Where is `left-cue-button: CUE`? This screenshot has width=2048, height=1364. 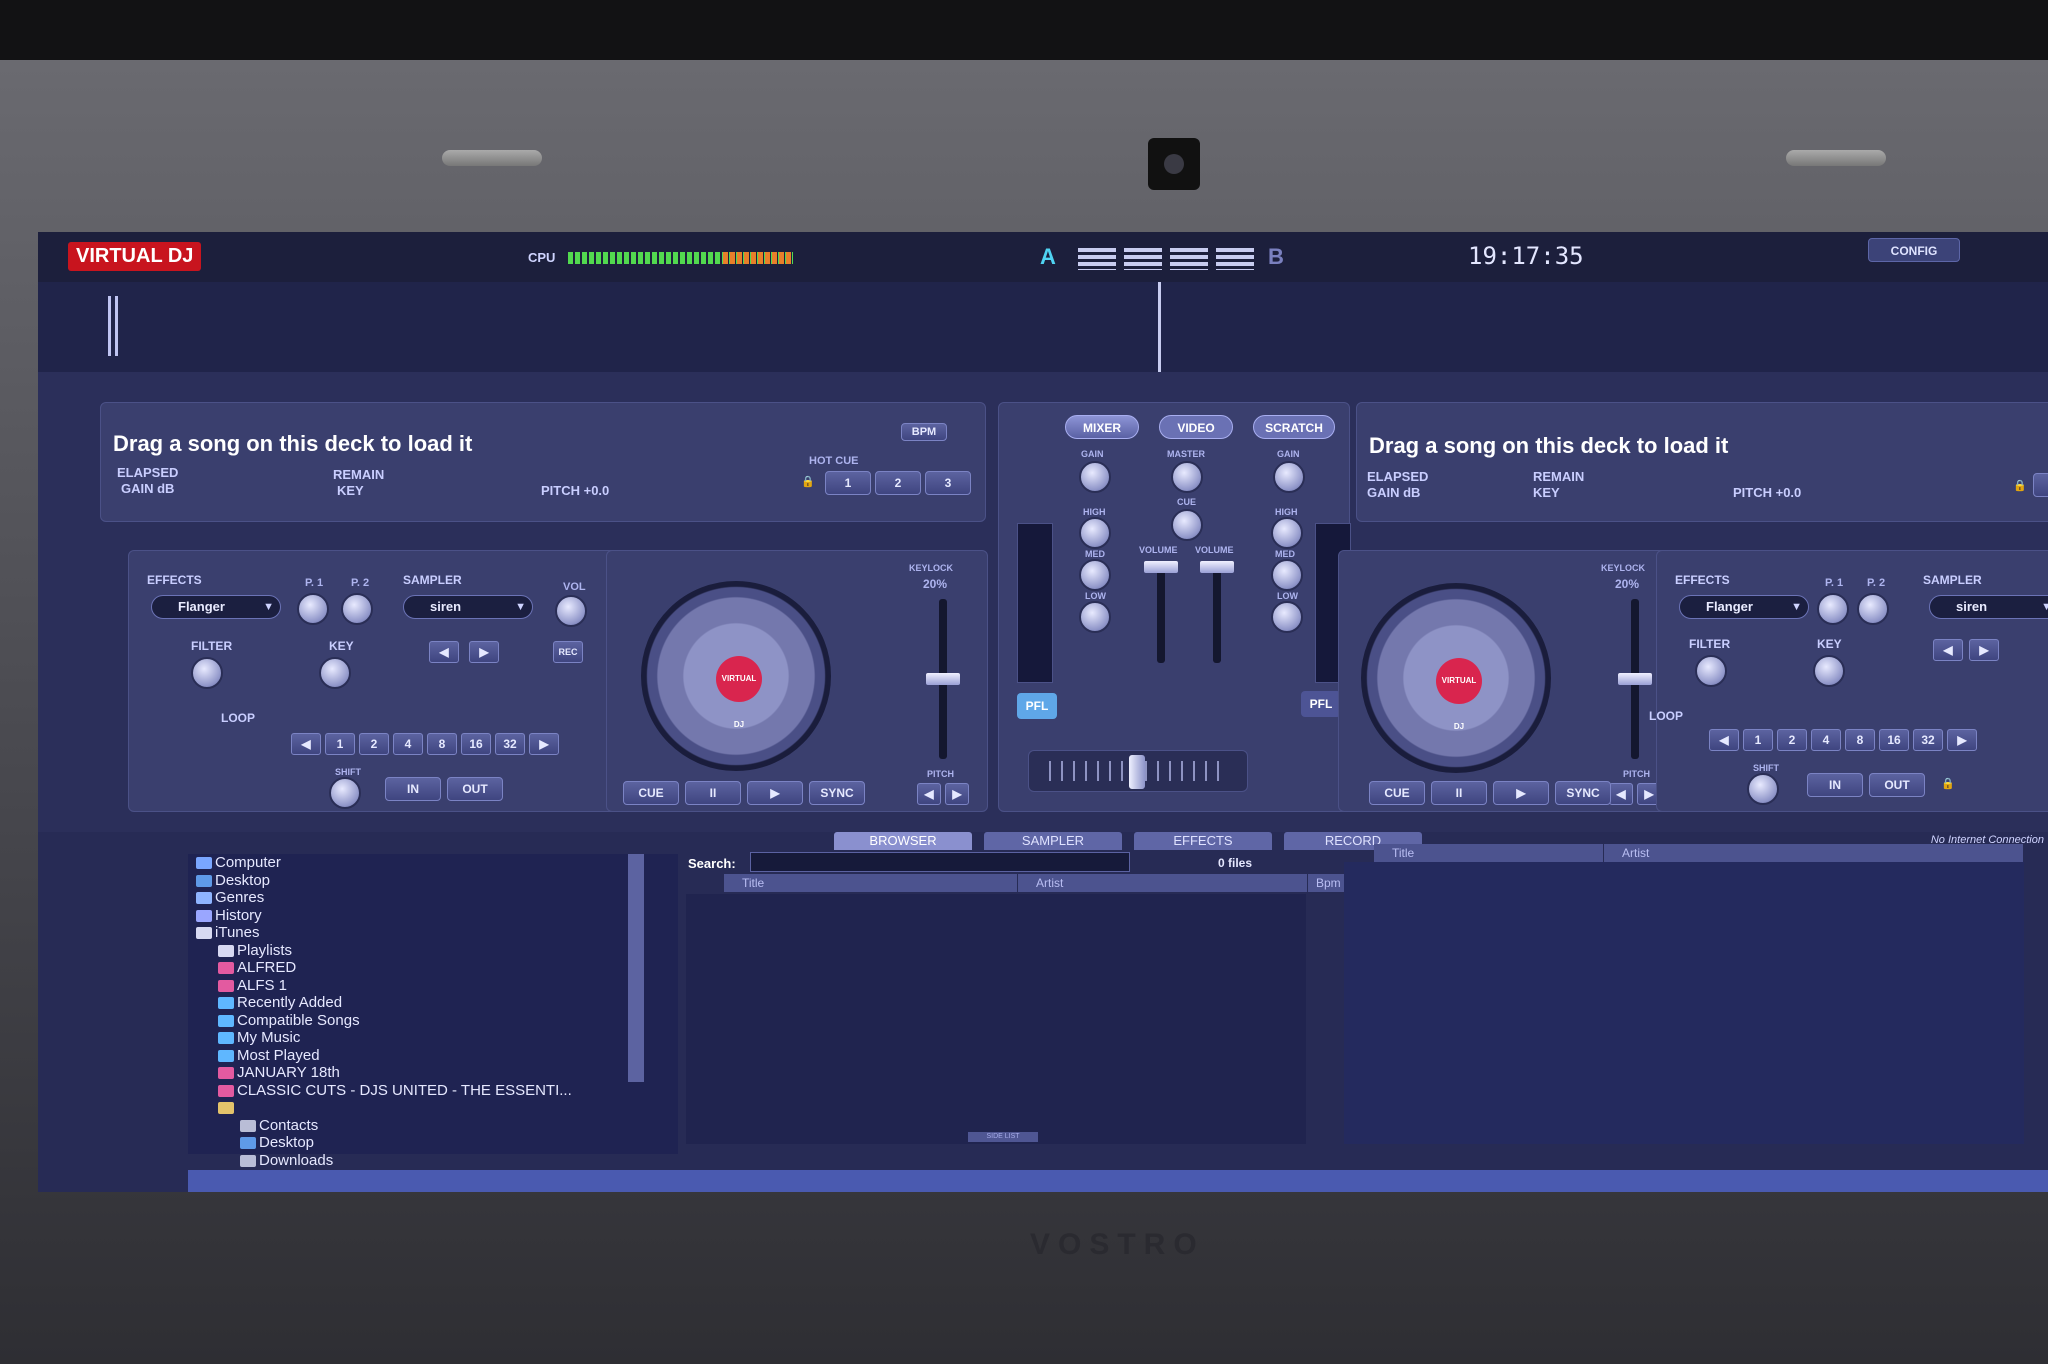
left-cue-button: CUE is located at coordinates (651, 793).